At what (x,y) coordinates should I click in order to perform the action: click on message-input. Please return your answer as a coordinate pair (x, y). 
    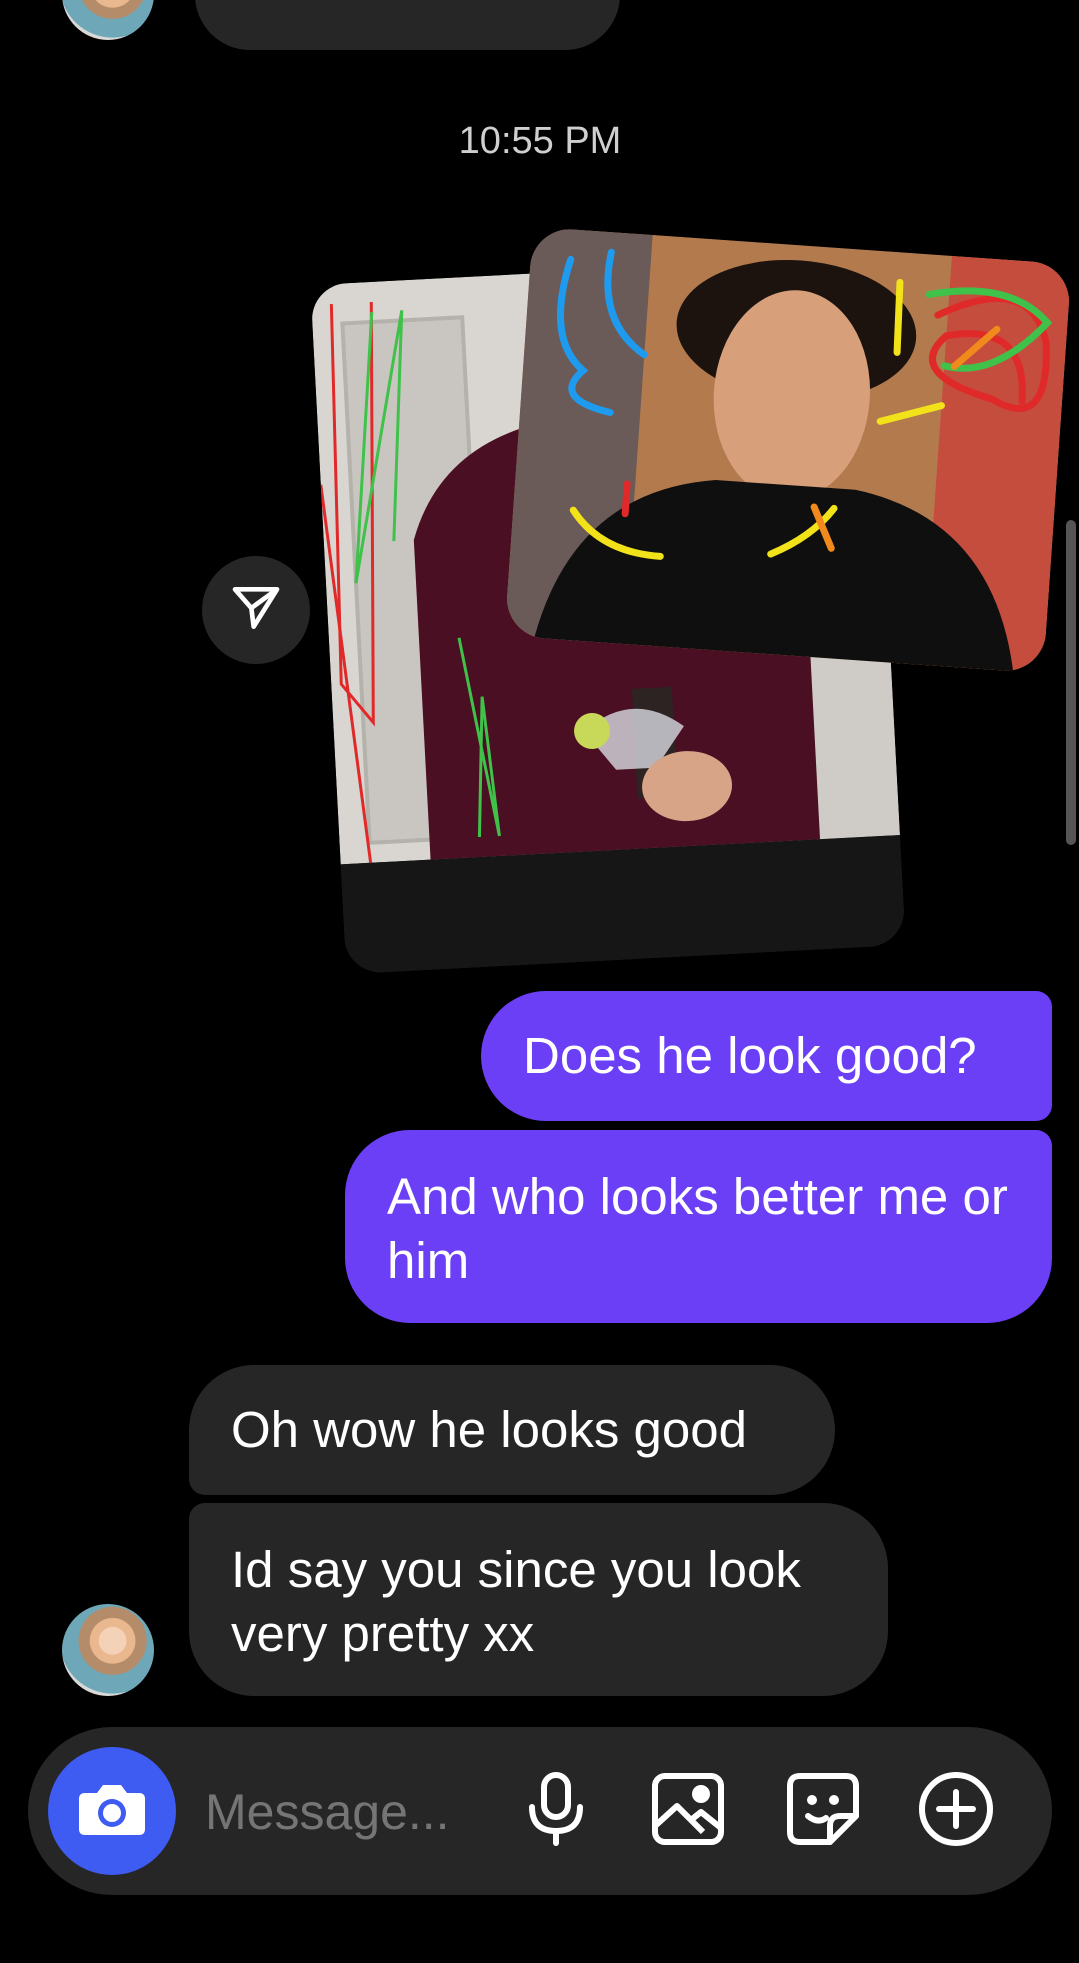
    Looking at the image, I should click on (355, 1812).